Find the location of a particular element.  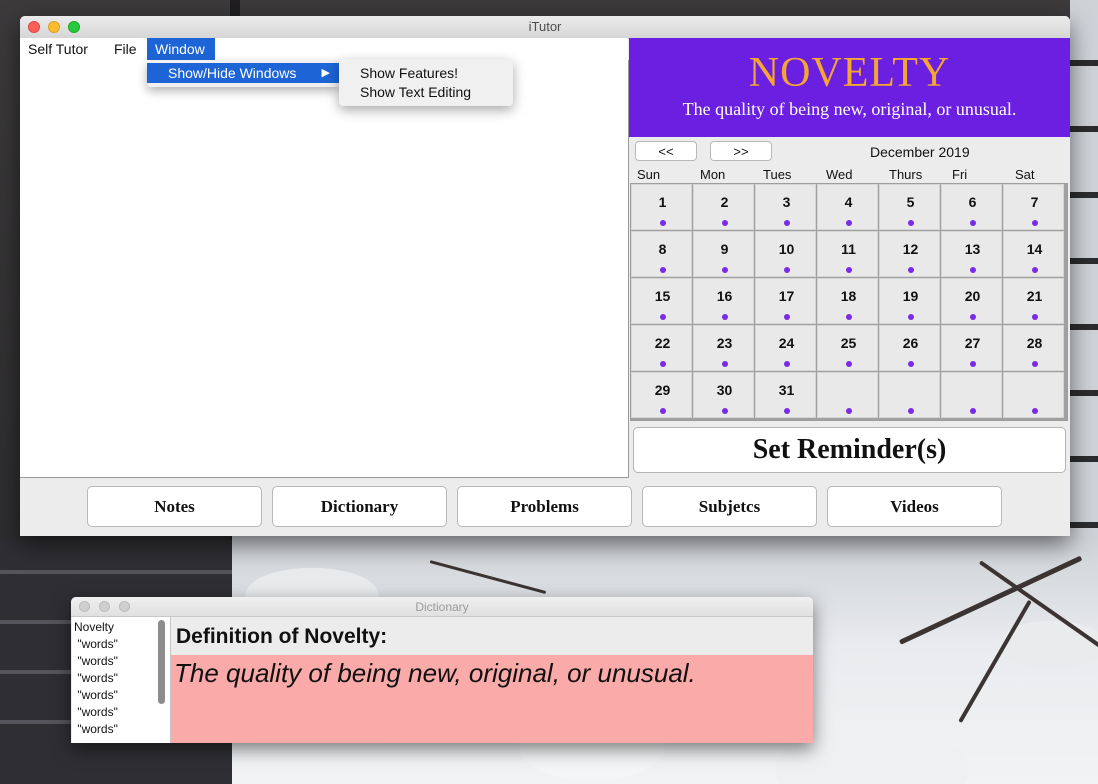

day-number: 9 is located at coordinates (724, 249).